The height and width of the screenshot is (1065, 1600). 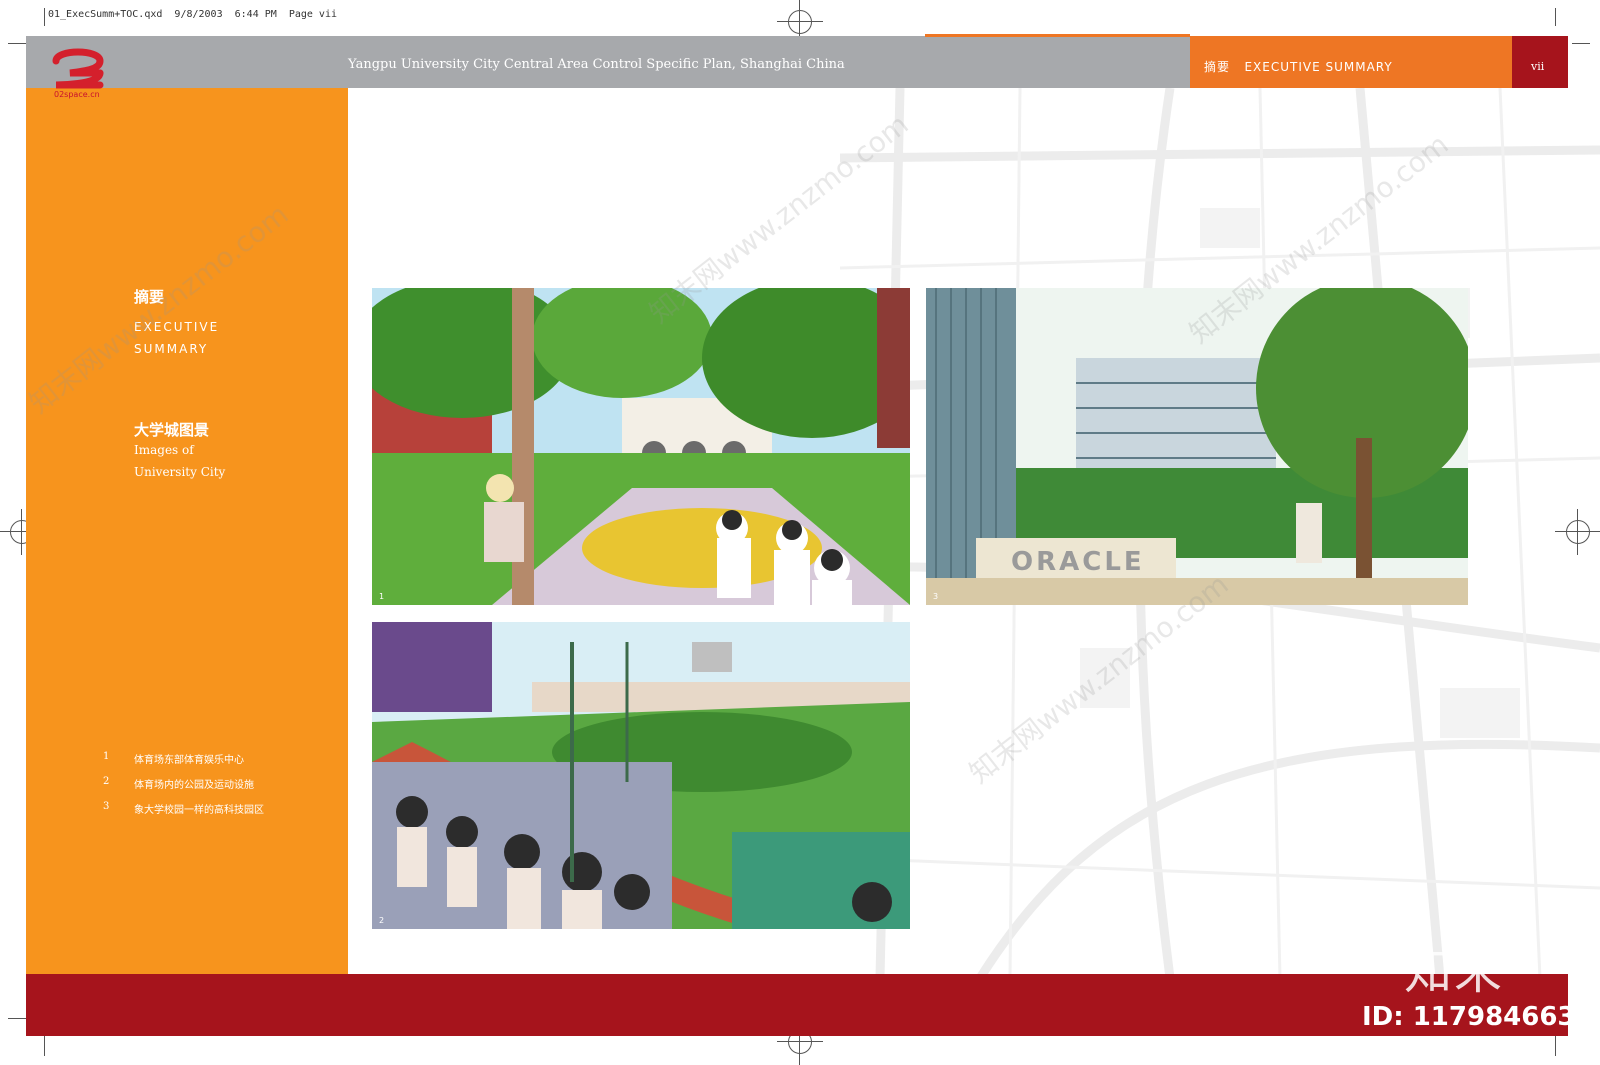 What do you see at coordinates (180, 472) in the screenshot?
I see `sidebar-subheading-en-line2: University City` at bounding box center [180, 472].